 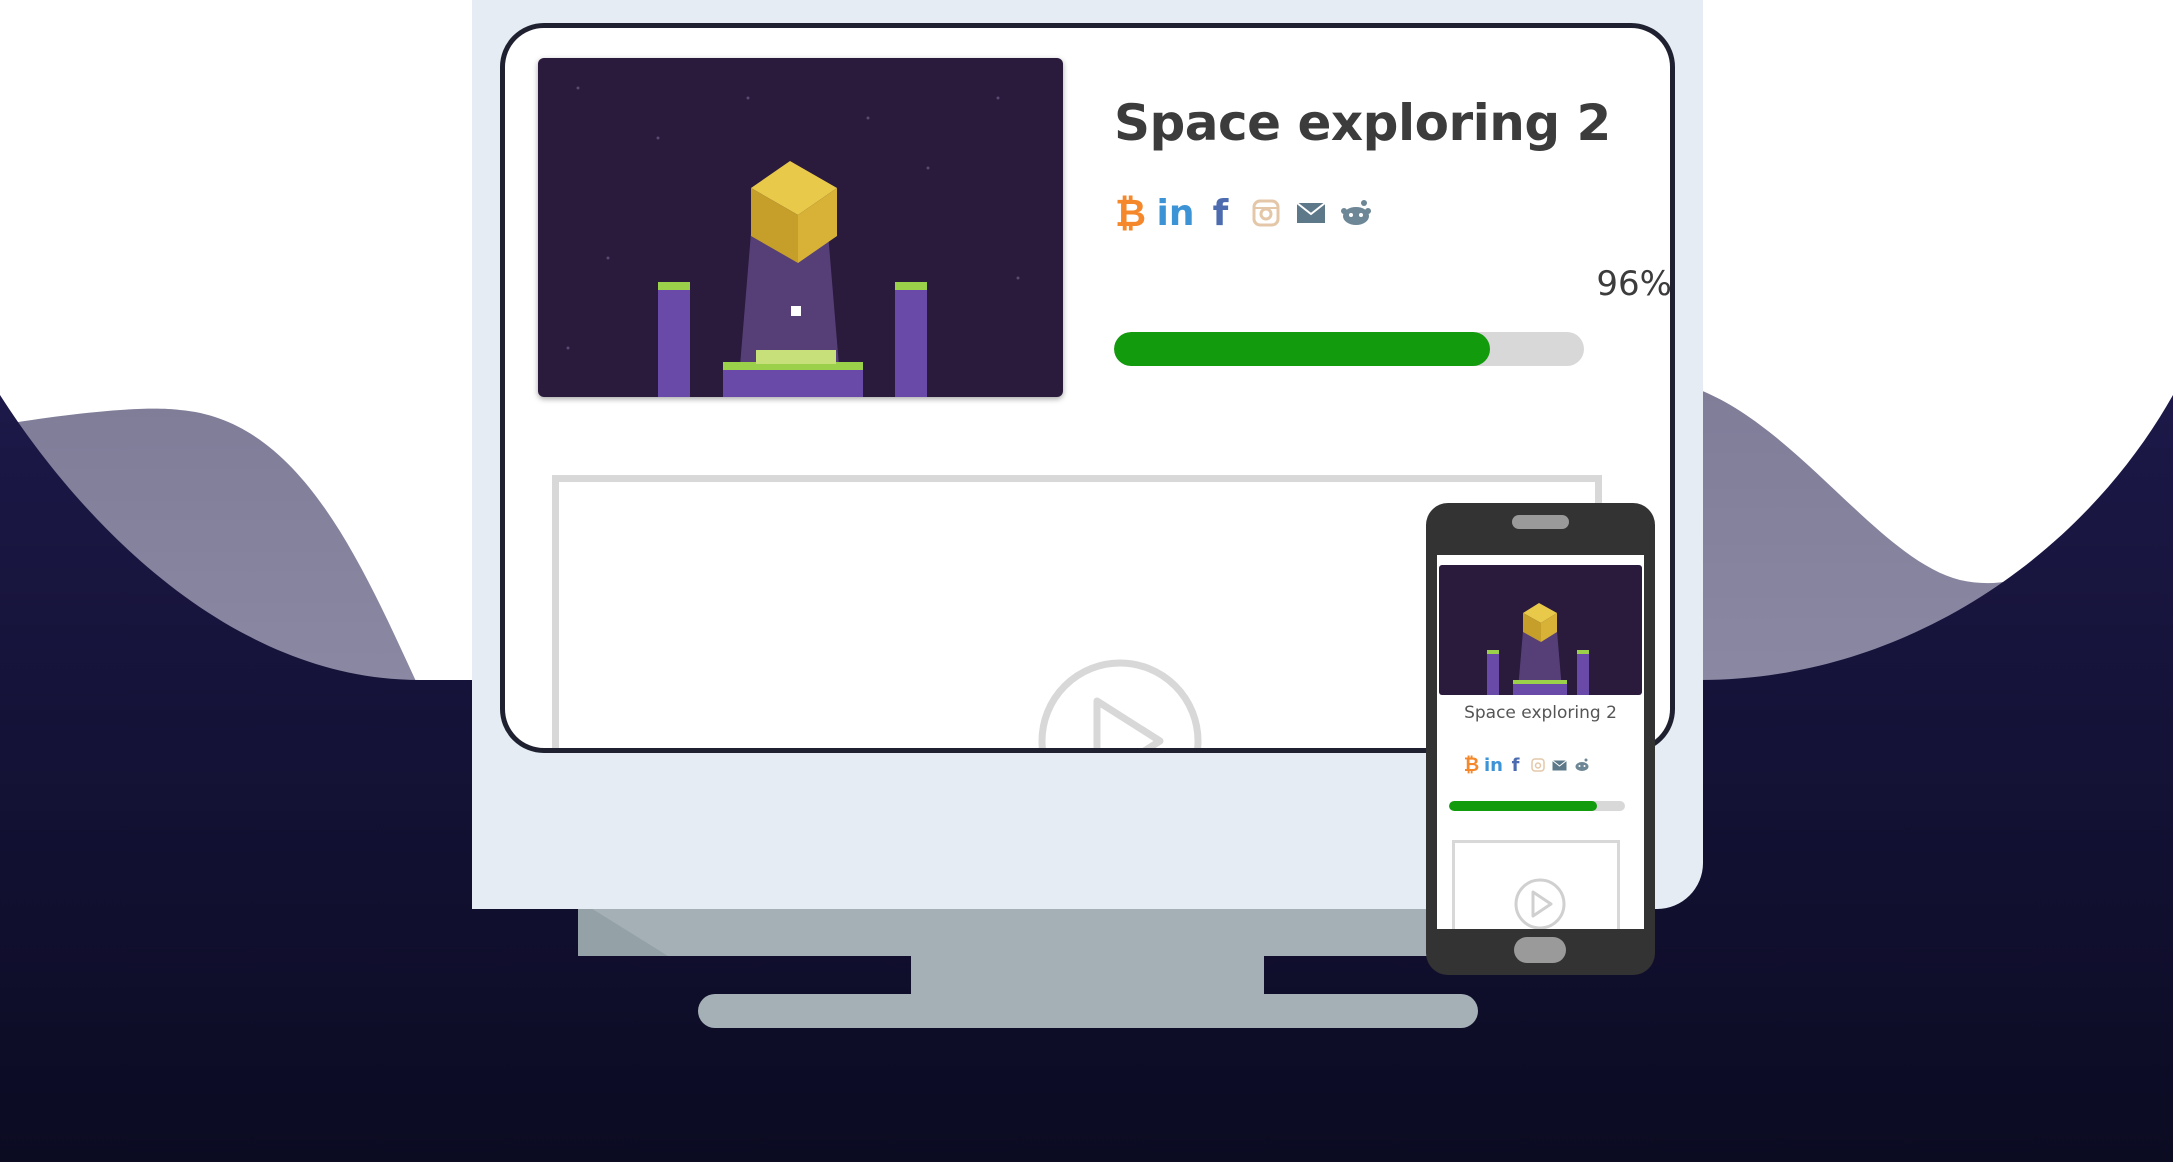 I want to click on phone-game-scene-image, so click(x=1540, y=630).